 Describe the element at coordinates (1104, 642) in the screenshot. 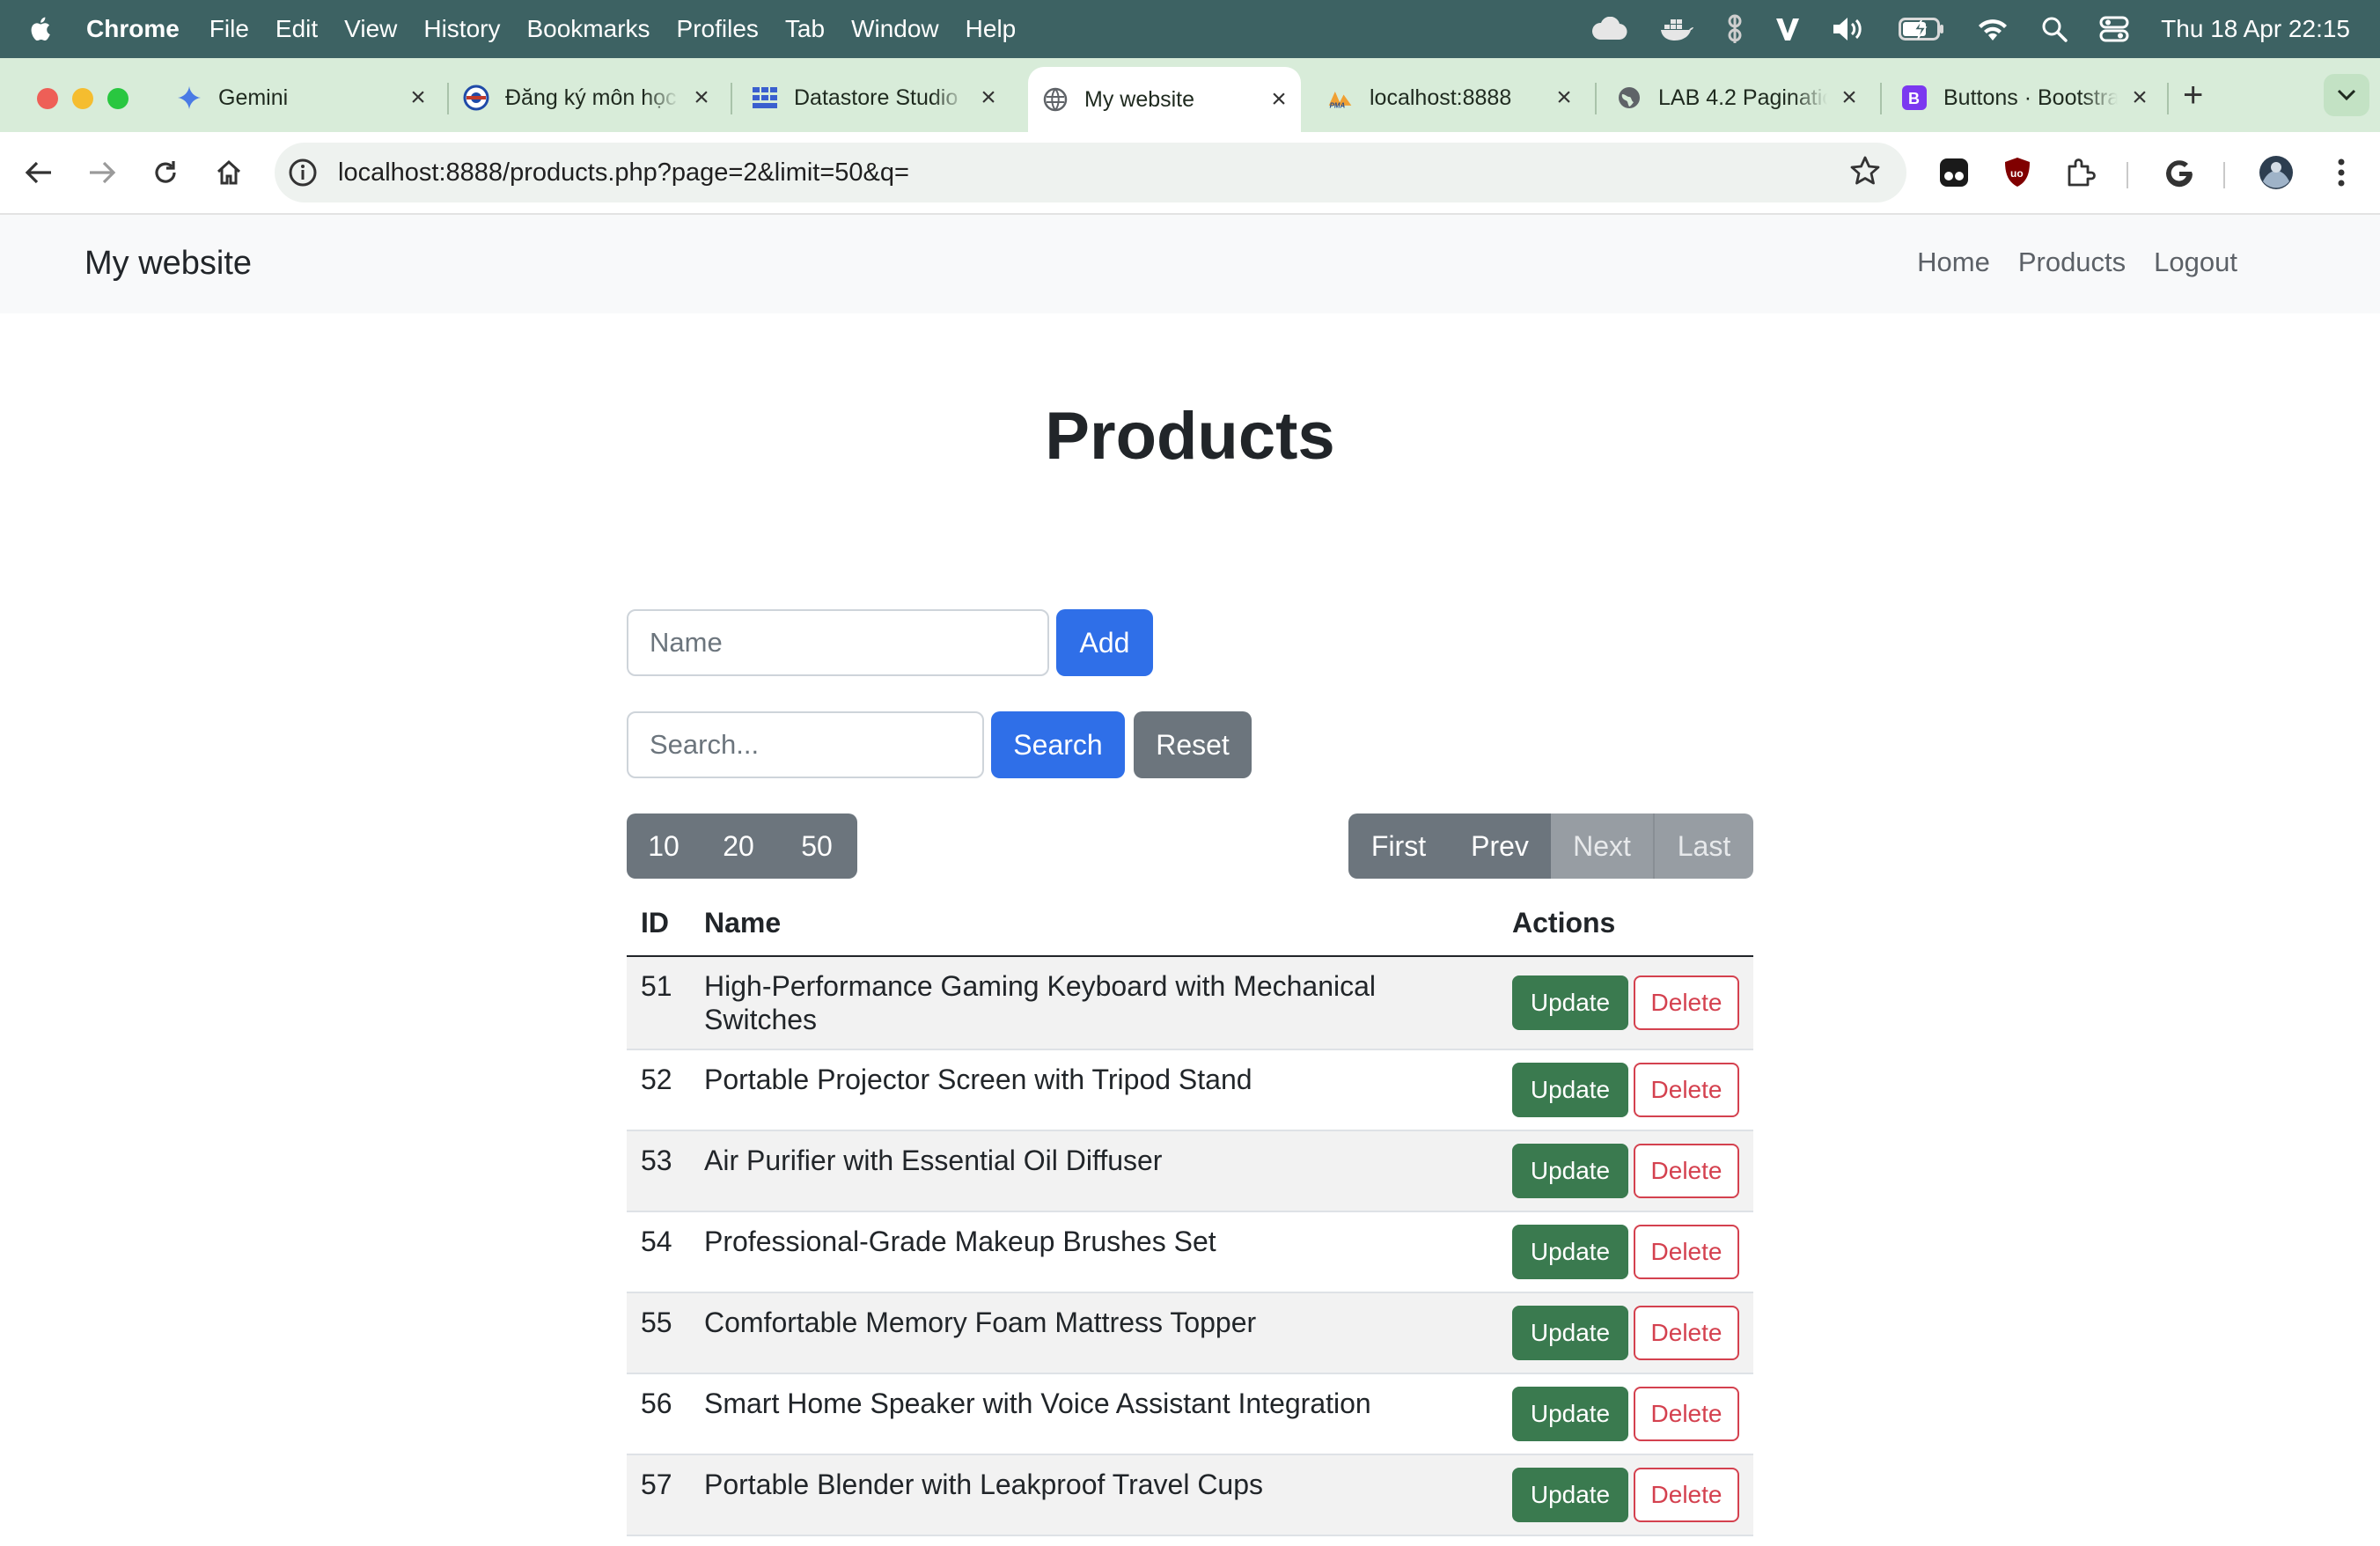

I see `add-button: Add` at that location.